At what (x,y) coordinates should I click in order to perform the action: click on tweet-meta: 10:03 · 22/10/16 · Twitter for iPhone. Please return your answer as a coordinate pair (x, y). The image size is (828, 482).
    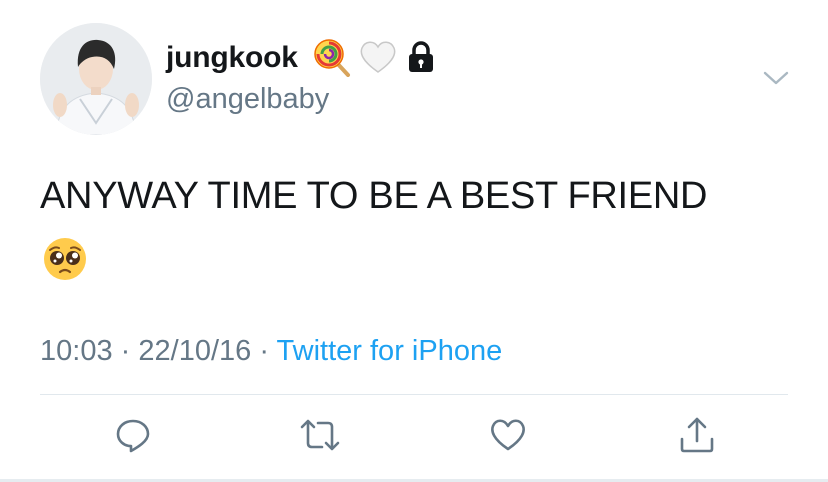
    Looking at the image, I should click on (271, 351).